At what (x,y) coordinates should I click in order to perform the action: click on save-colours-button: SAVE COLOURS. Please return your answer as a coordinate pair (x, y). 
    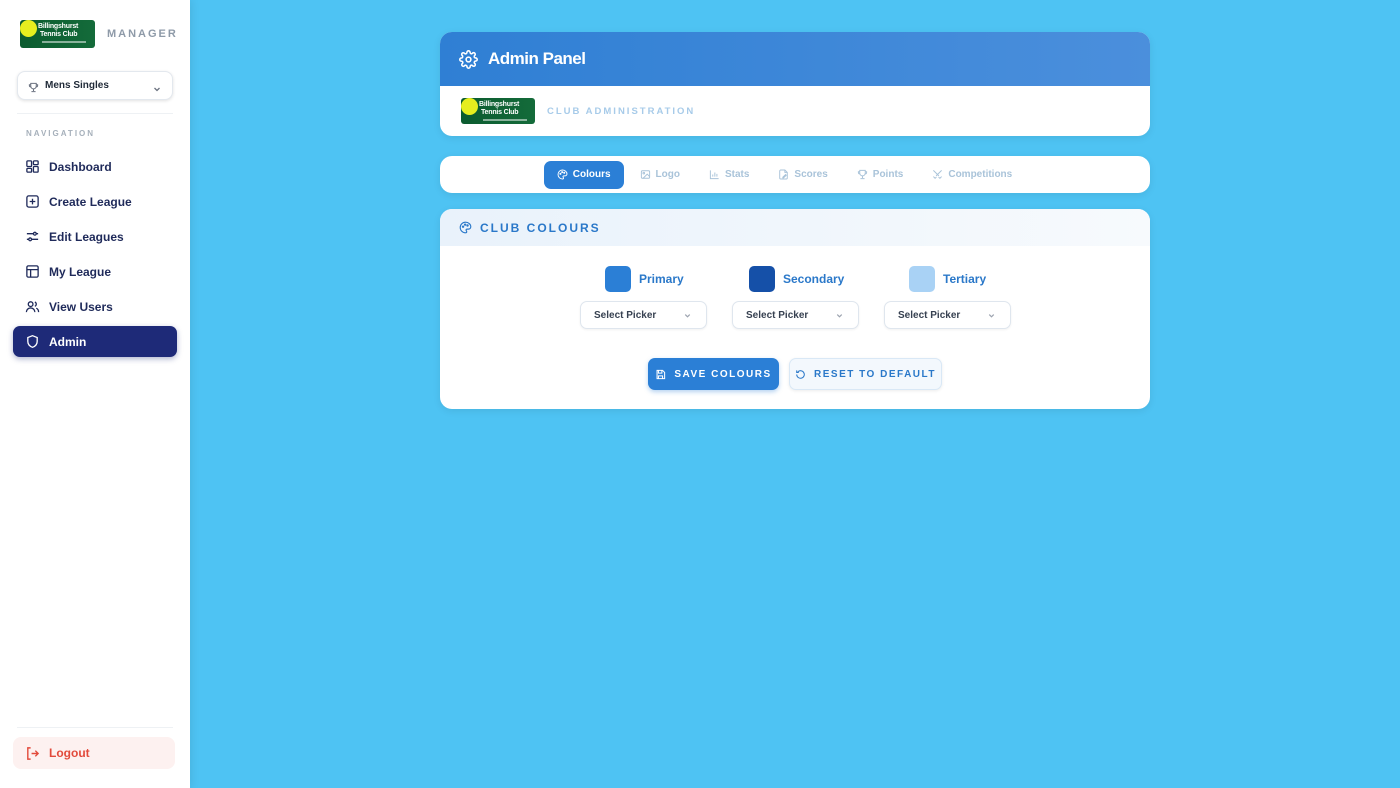
    Looking at the image, I should click on (713, 374).